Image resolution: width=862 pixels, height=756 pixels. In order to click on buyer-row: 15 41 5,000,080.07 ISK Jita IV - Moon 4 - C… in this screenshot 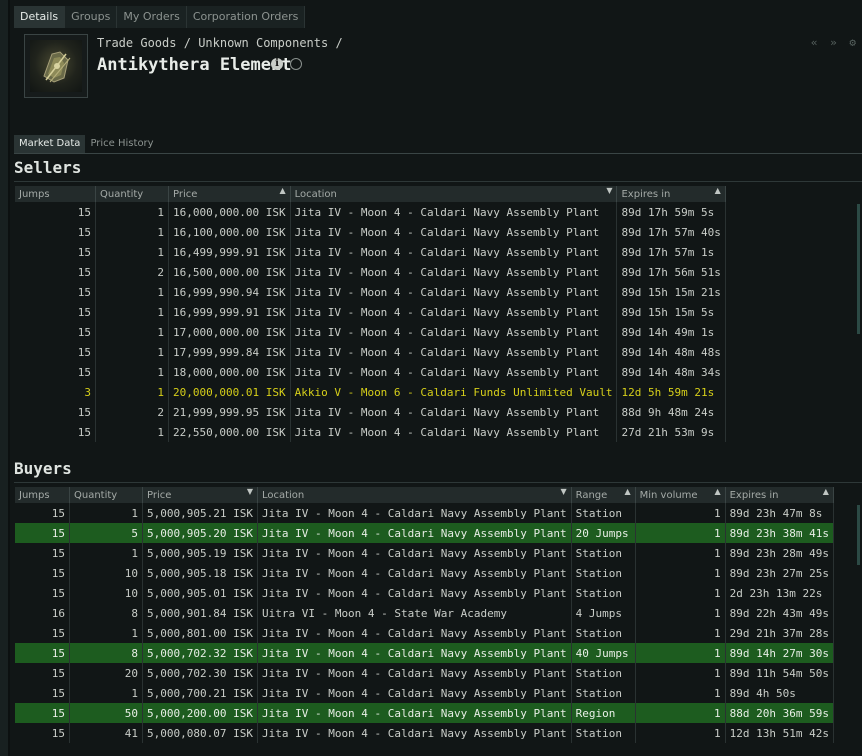, I will do `click(424, 733)`.